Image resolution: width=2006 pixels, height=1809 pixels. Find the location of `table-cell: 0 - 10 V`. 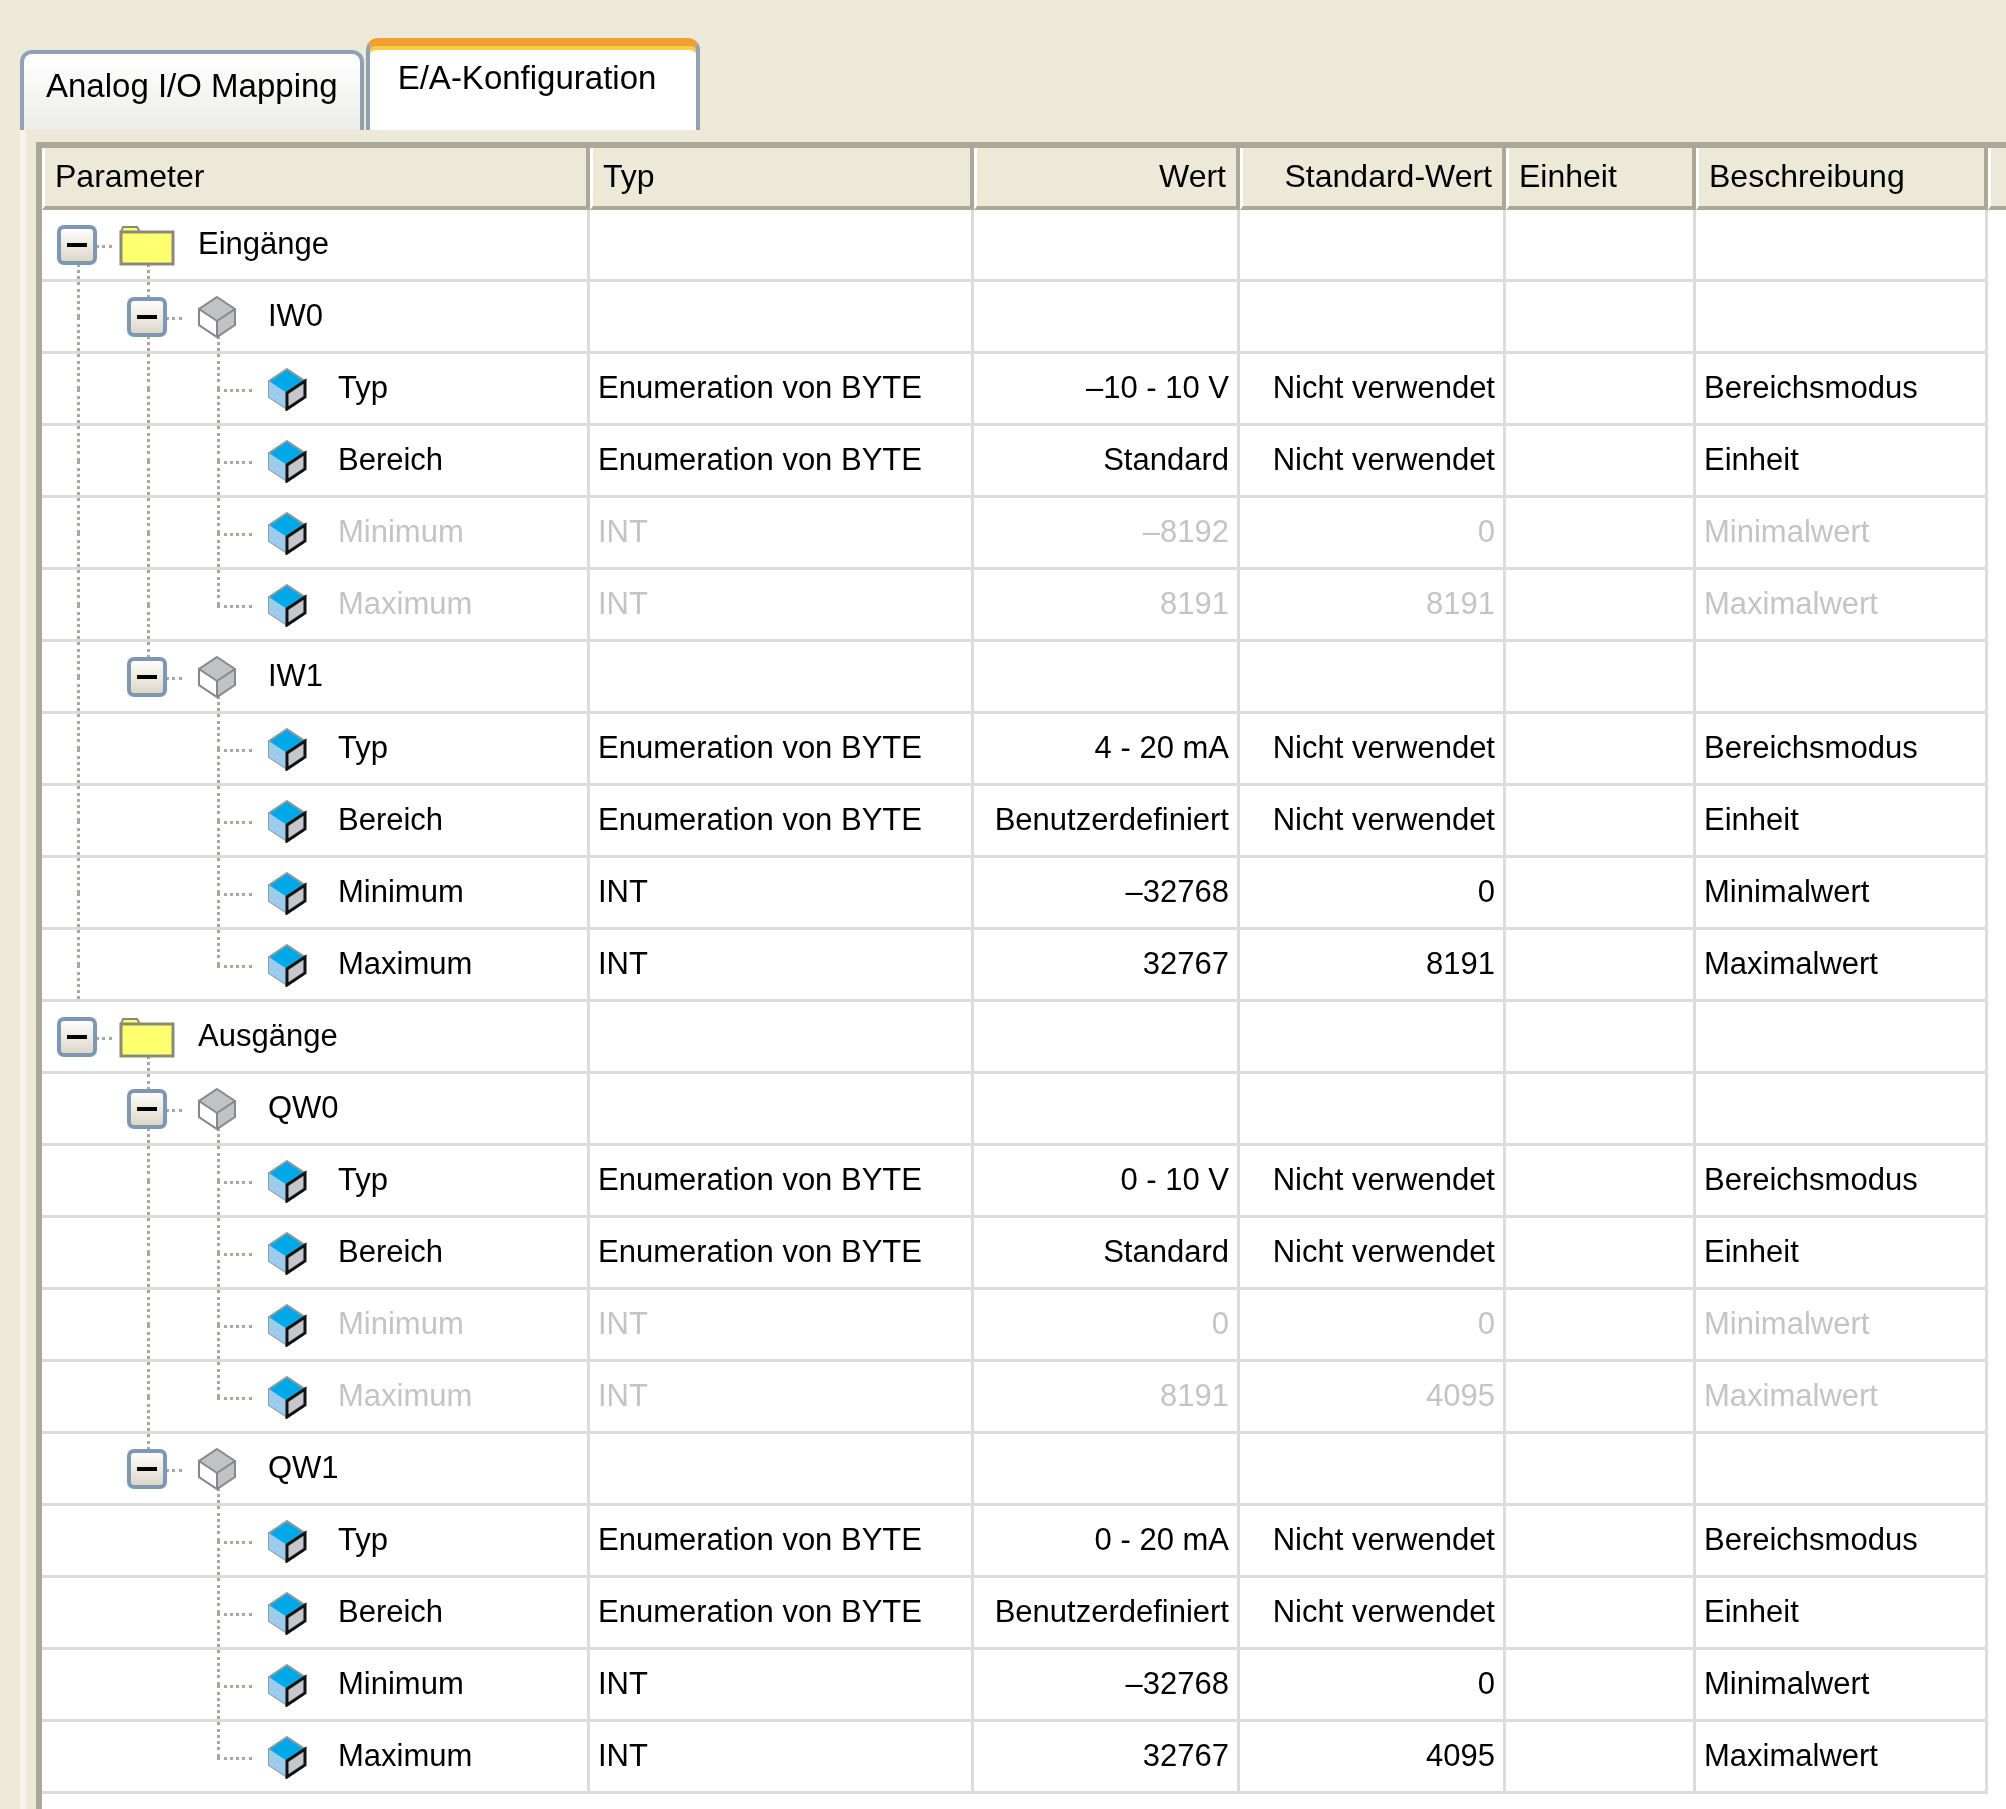

table-cell: 0 - 10 V is located at coordinates (1107, 1182).